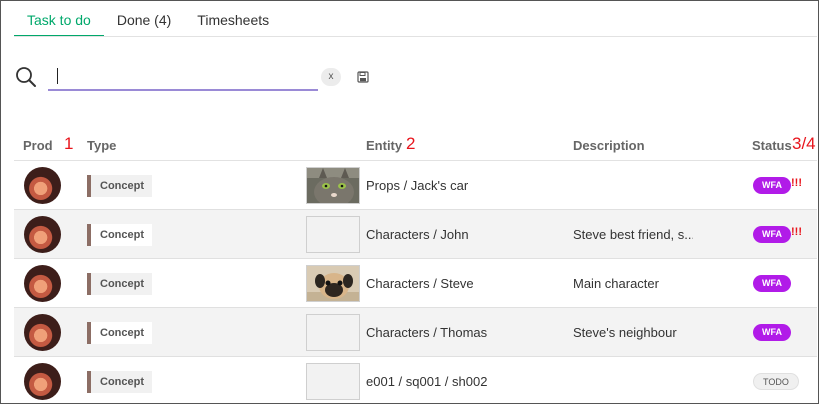 The height and width of the screenshot is (404, 819). I want to click on table-row: Concept e001 / sq001 / sh002 TODO, so click(415, 380).